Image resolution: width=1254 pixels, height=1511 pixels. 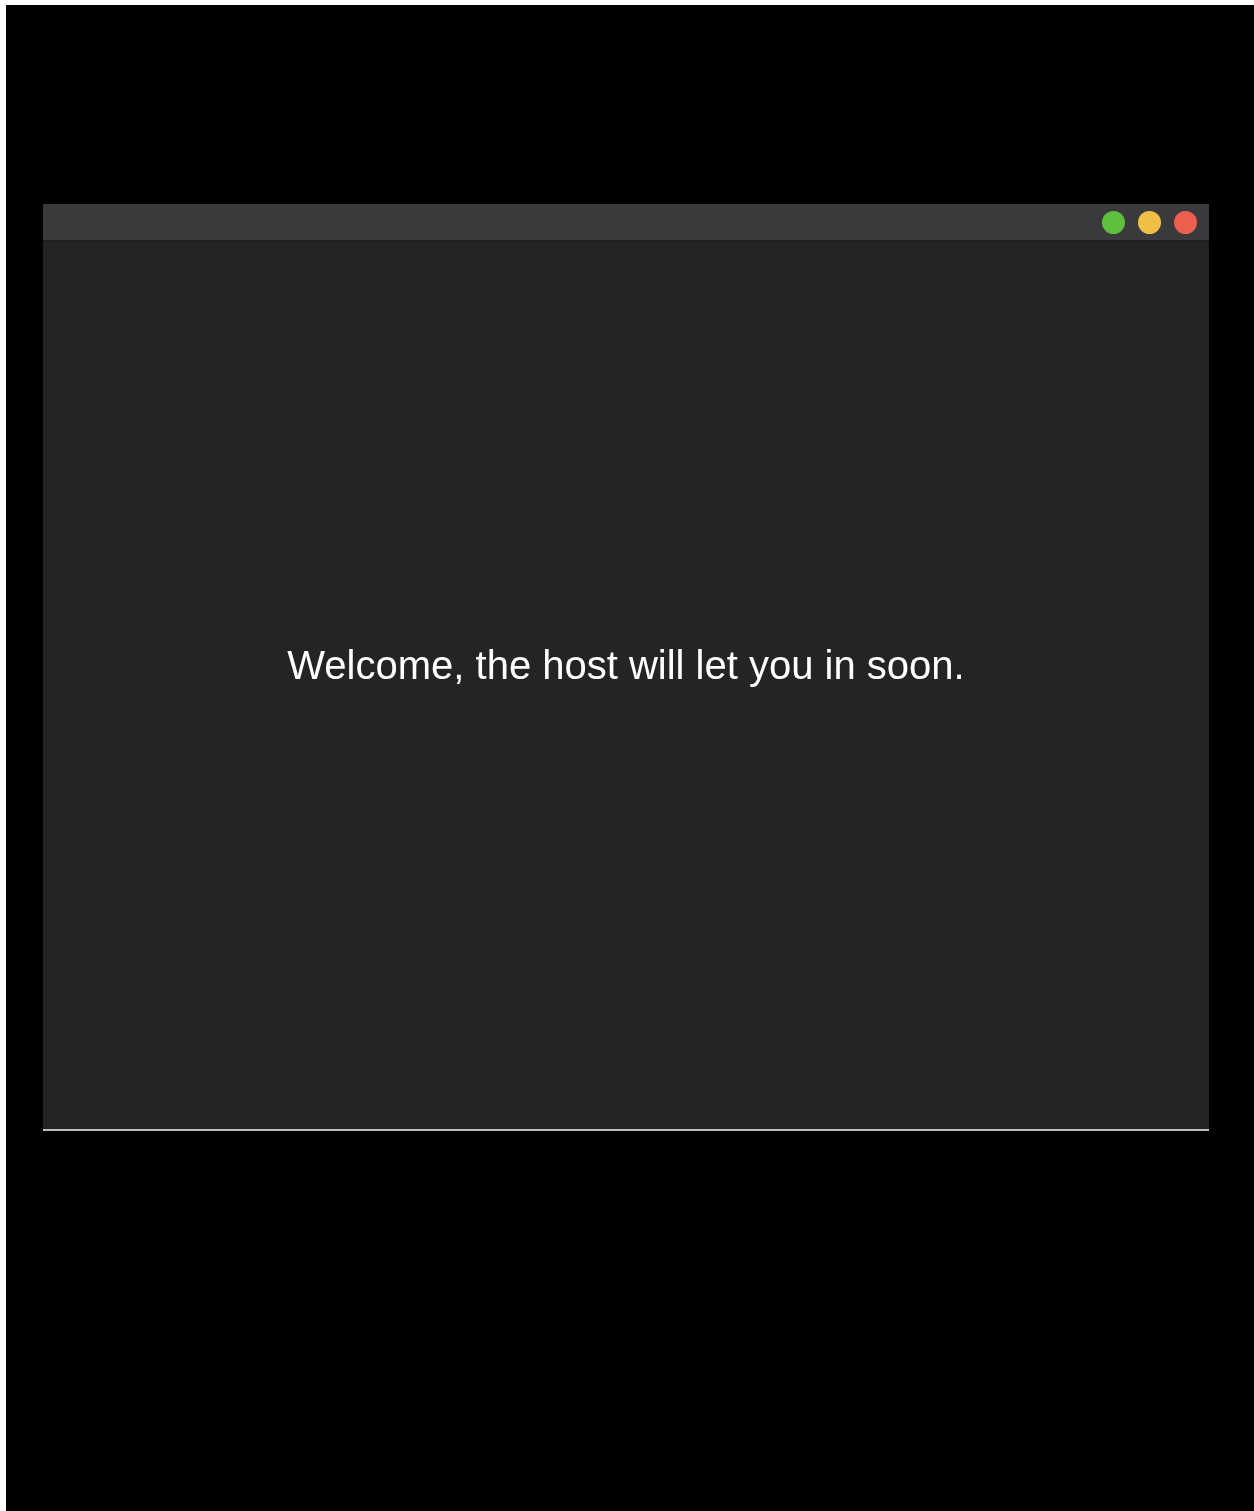 What do you see at coordinates (626, 665) in the screenshot?
I see `waiting-message: Welcome, the host will let you in soon.` at bounding box center [626, 665].